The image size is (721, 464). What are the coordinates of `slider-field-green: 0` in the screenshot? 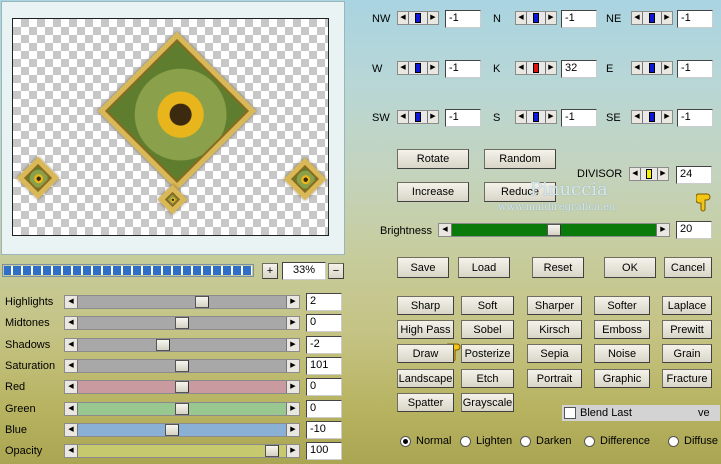 It's located at (324, 408).